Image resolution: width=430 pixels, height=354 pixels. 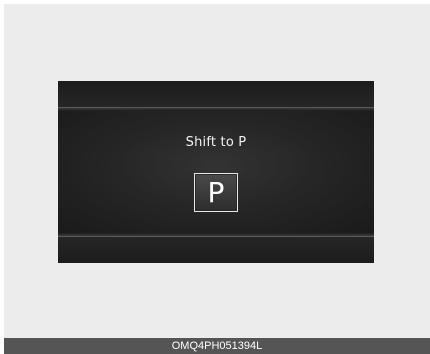 I want to click on caption-bar: OMQ4PH051394L, so click(x=217, y=346).